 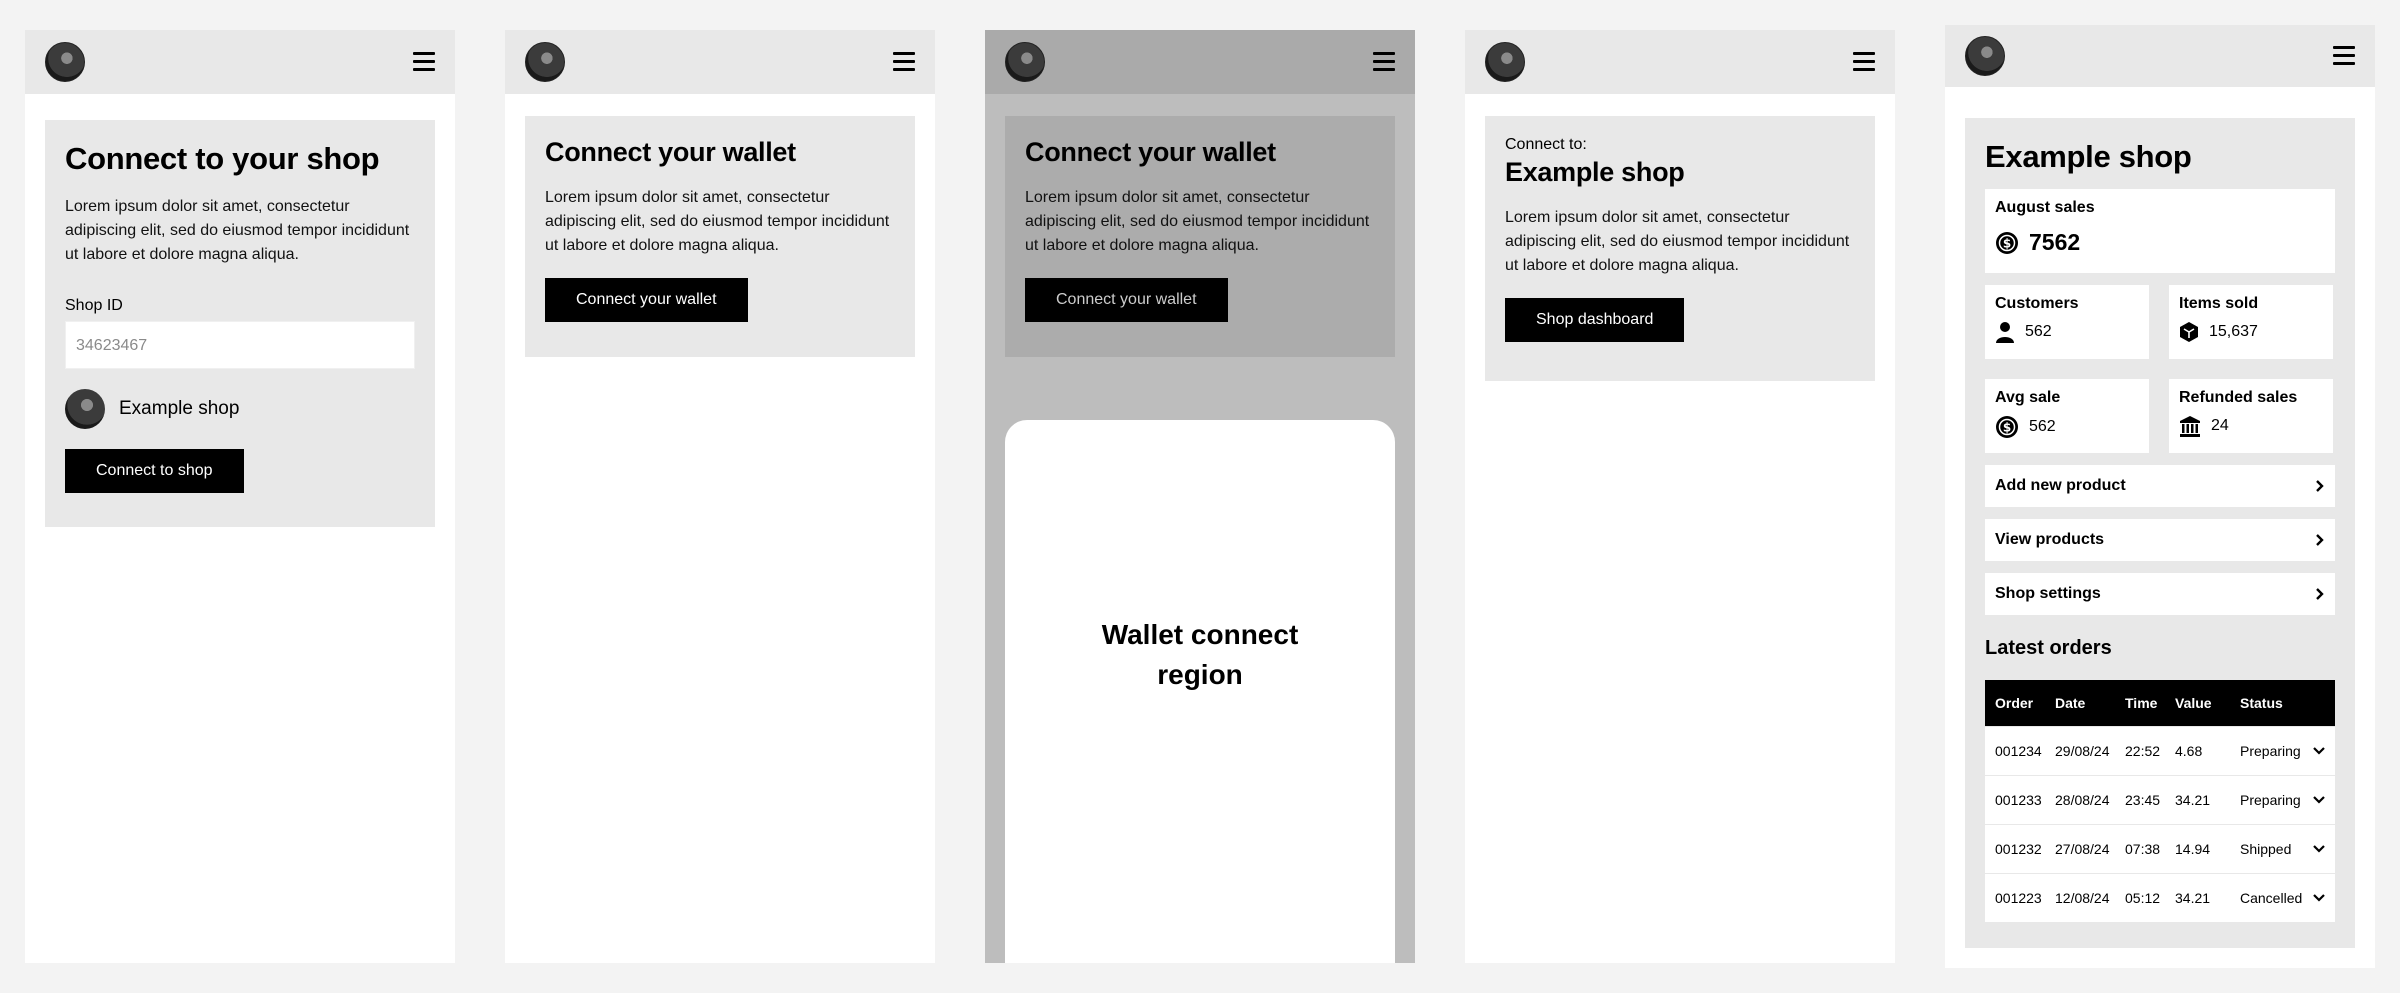 I want to click on shop-settings-link: Shop settings, so click(x=2160, y=594).